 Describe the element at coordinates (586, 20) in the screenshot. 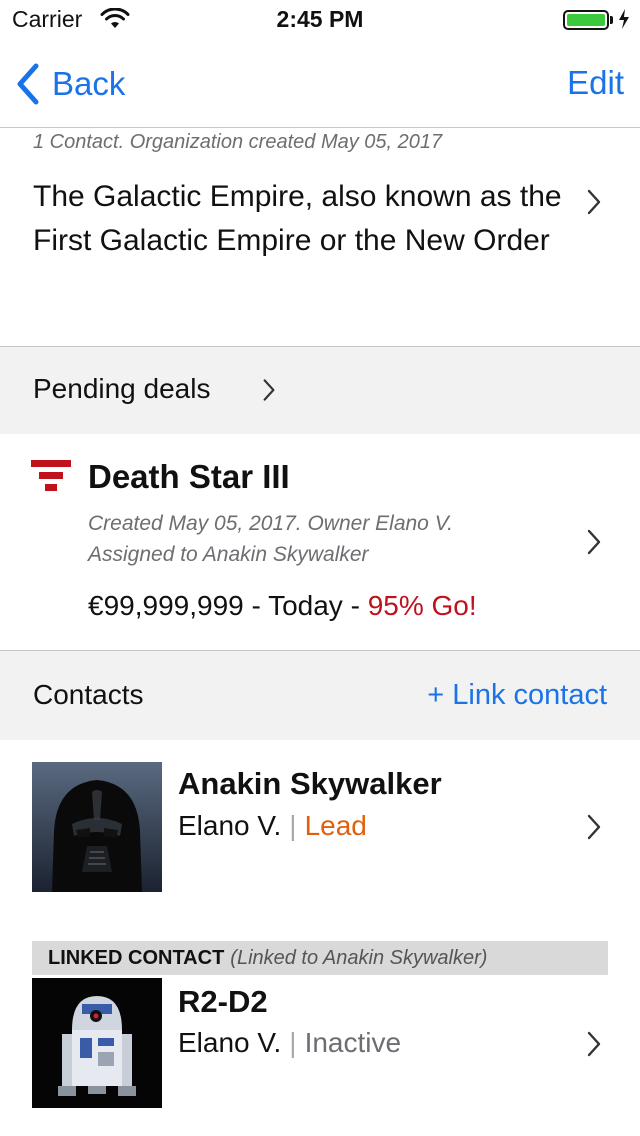

I see `battery-icon` at that location.